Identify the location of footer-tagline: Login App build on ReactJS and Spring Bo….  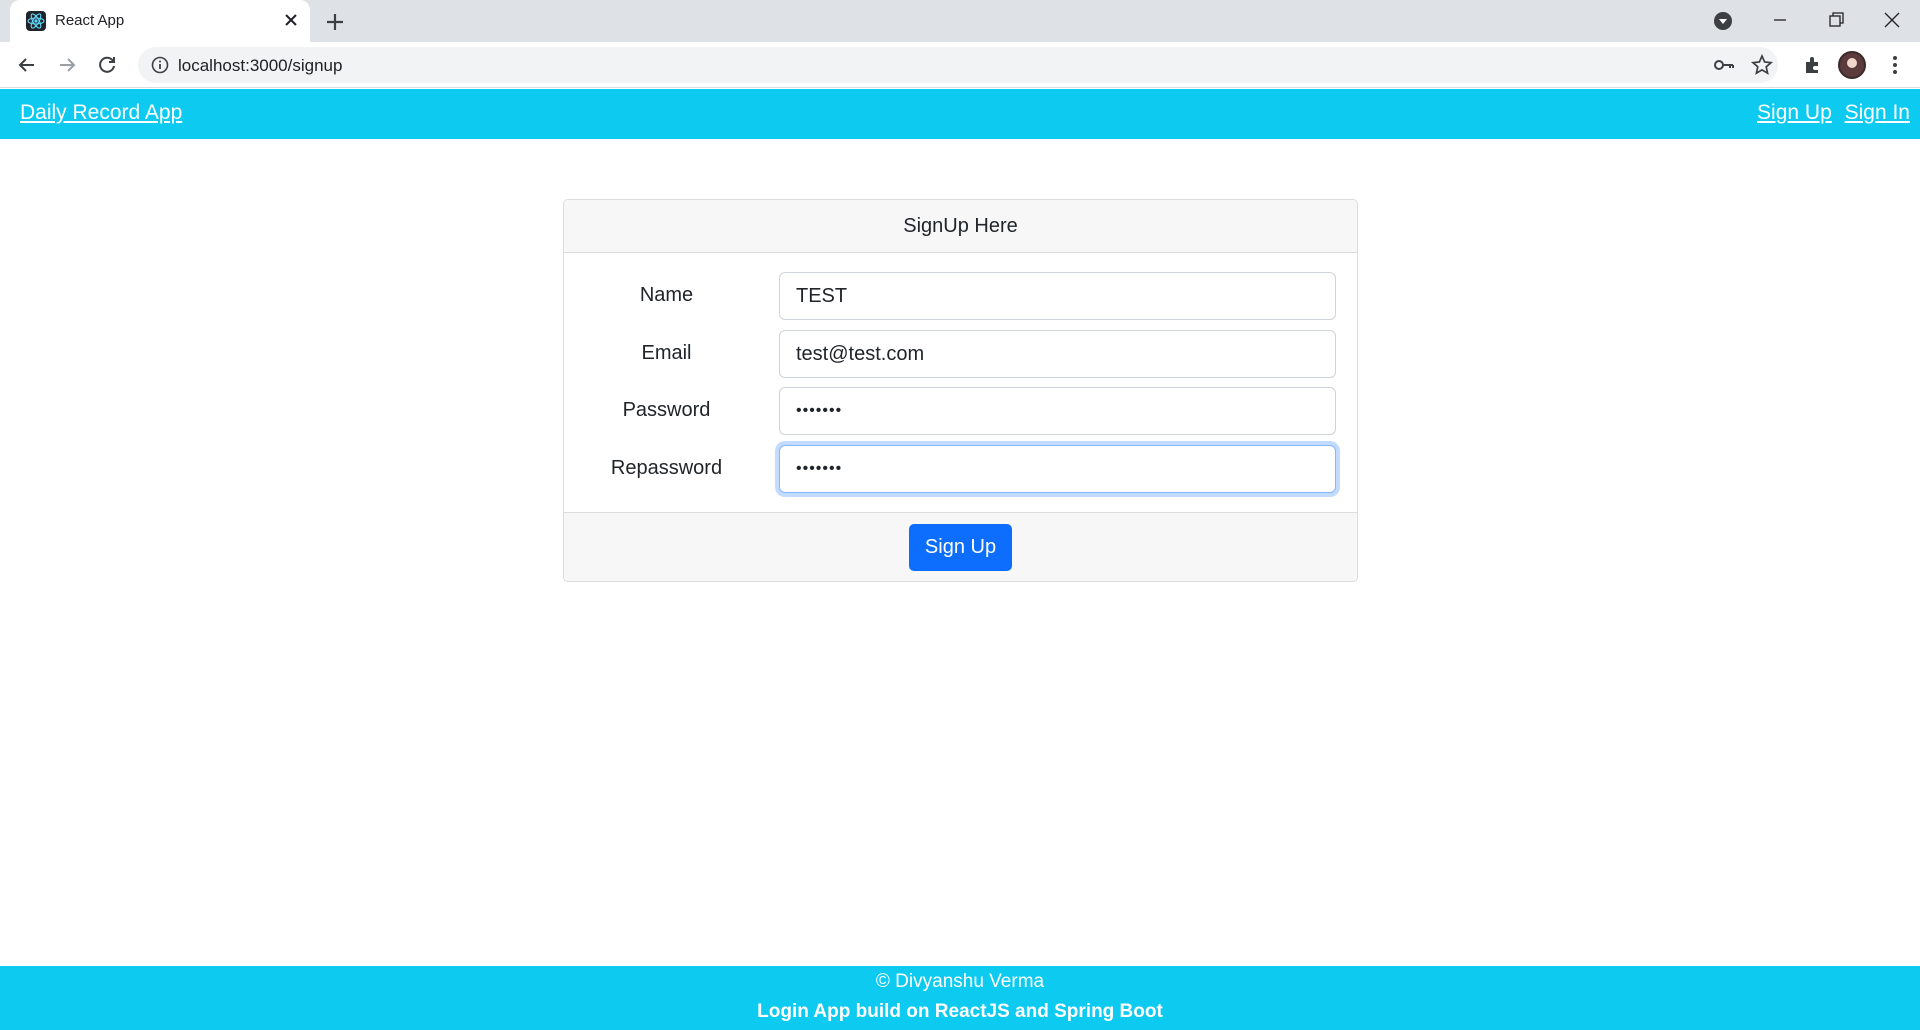
(960, 1011).